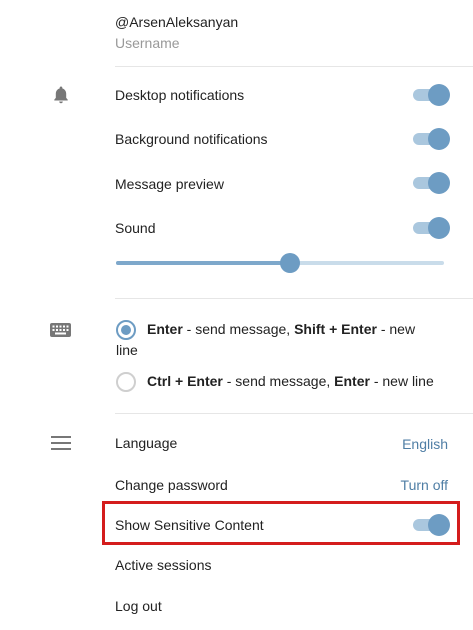 This screenshot has width=473, height=630. I want to click on change-password-label: Change password, so click(171, 485).